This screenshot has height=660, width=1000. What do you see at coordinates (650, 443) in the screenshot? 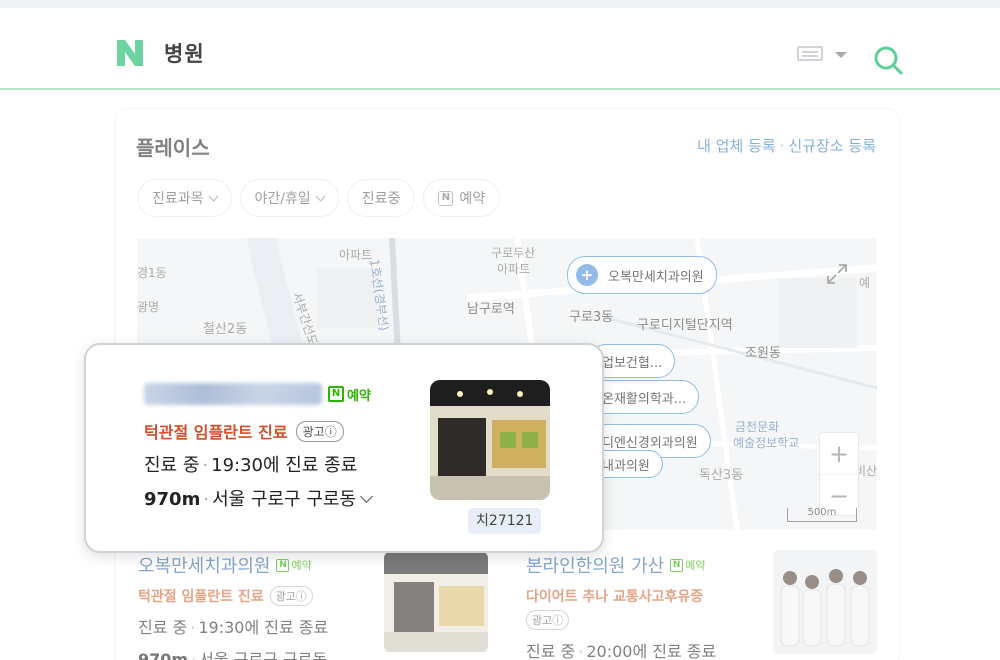
I see `marker-label: 디엔신경외과의원` at bounding box center [650, 443].